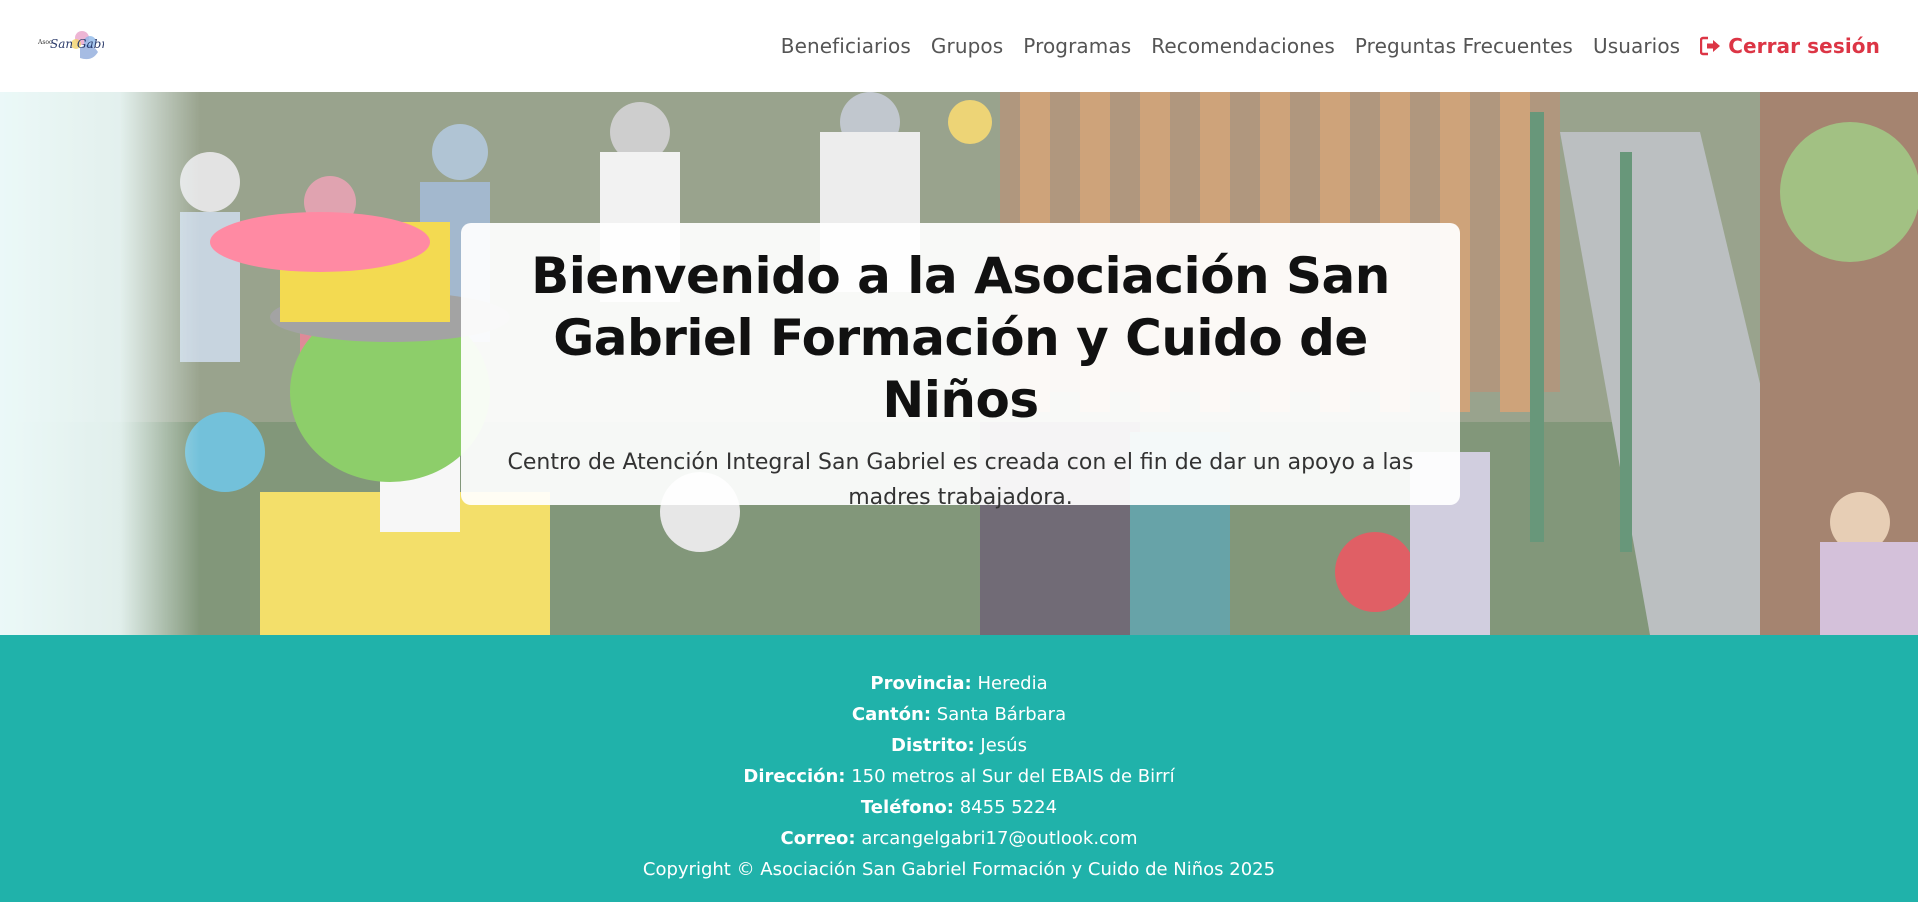 The height and width of the screenshot is (902, 1918). Describe the element at coordinates (967, 46) in the screenshot. I see `nav-grupos: Grupos` at that location.